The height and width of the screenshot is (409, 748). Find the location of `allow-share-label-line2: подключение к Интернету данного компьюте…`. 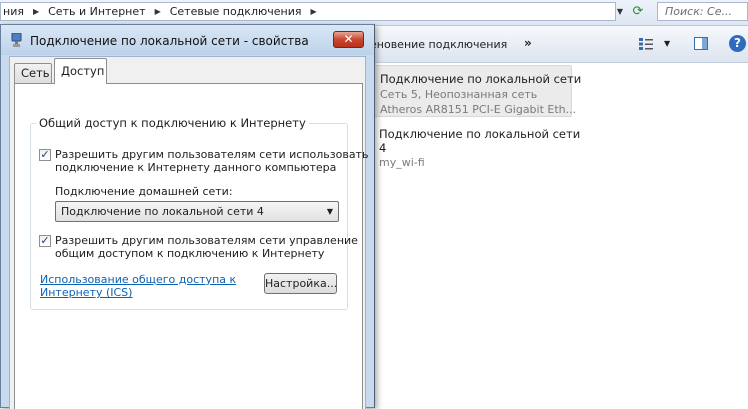

allow-share-label-line2: подключение к Интернету данного компьюте… is located at coordinates (195, 167).